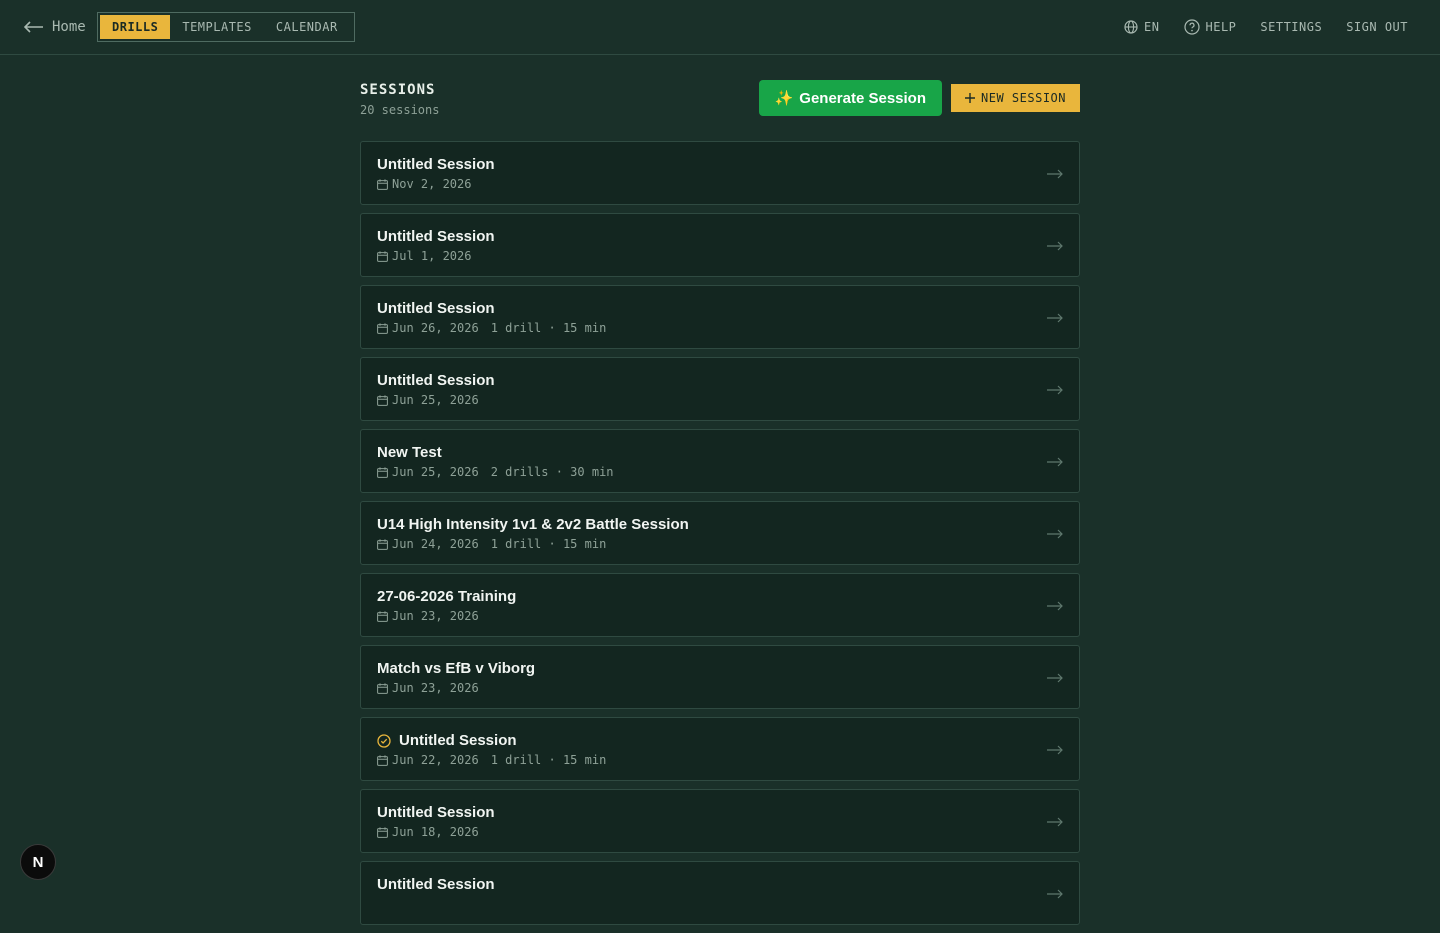 The height and width of the screenshot is (933, 1440). I want to click on session-date: Jun 22, 2026, so click(435, 760).